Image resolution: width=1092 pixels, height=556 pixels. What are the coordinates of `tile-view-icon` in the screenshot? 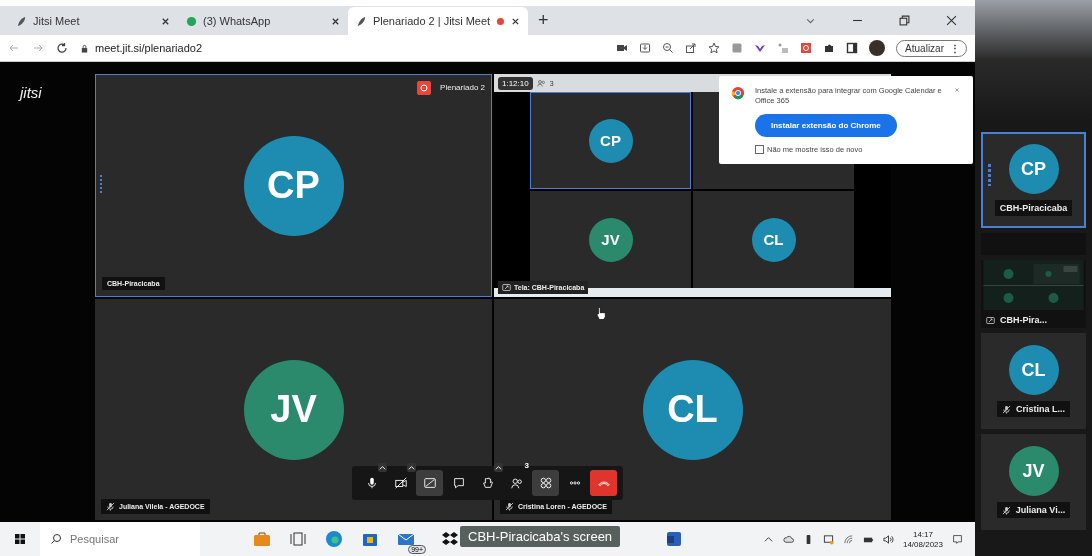 It's located at (545, 483).